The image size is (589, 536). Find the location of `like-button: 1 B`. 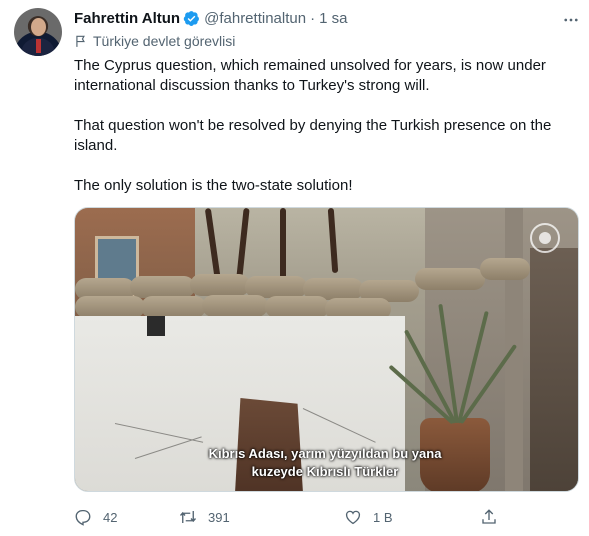

like-button: 1 B is located at coordinates (368, 517).